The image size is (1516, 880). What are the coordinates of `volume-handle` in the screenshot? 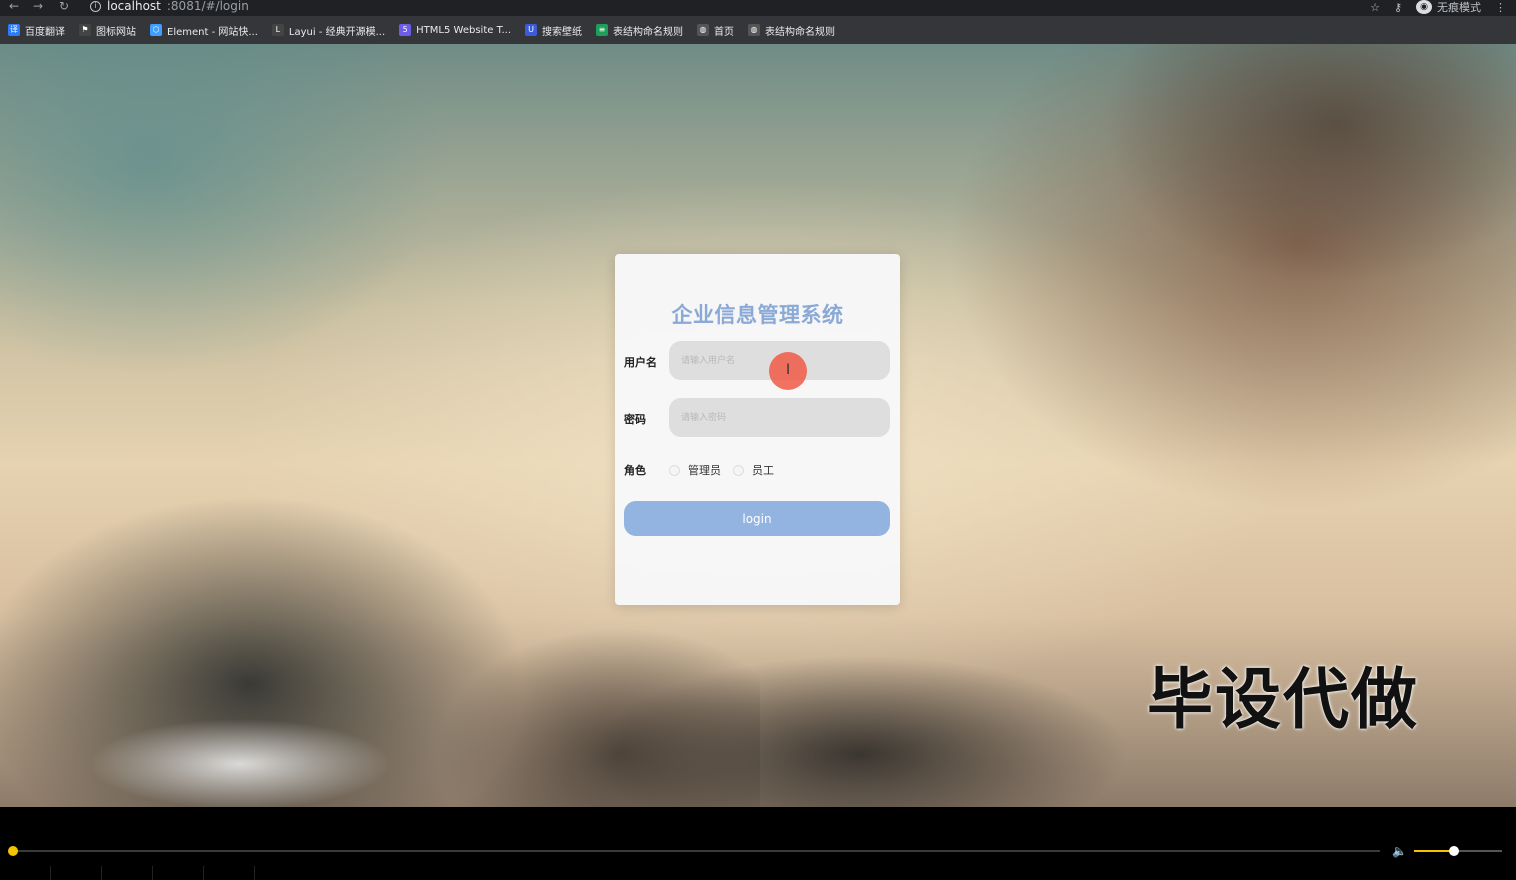 It's located at (1454, 851).